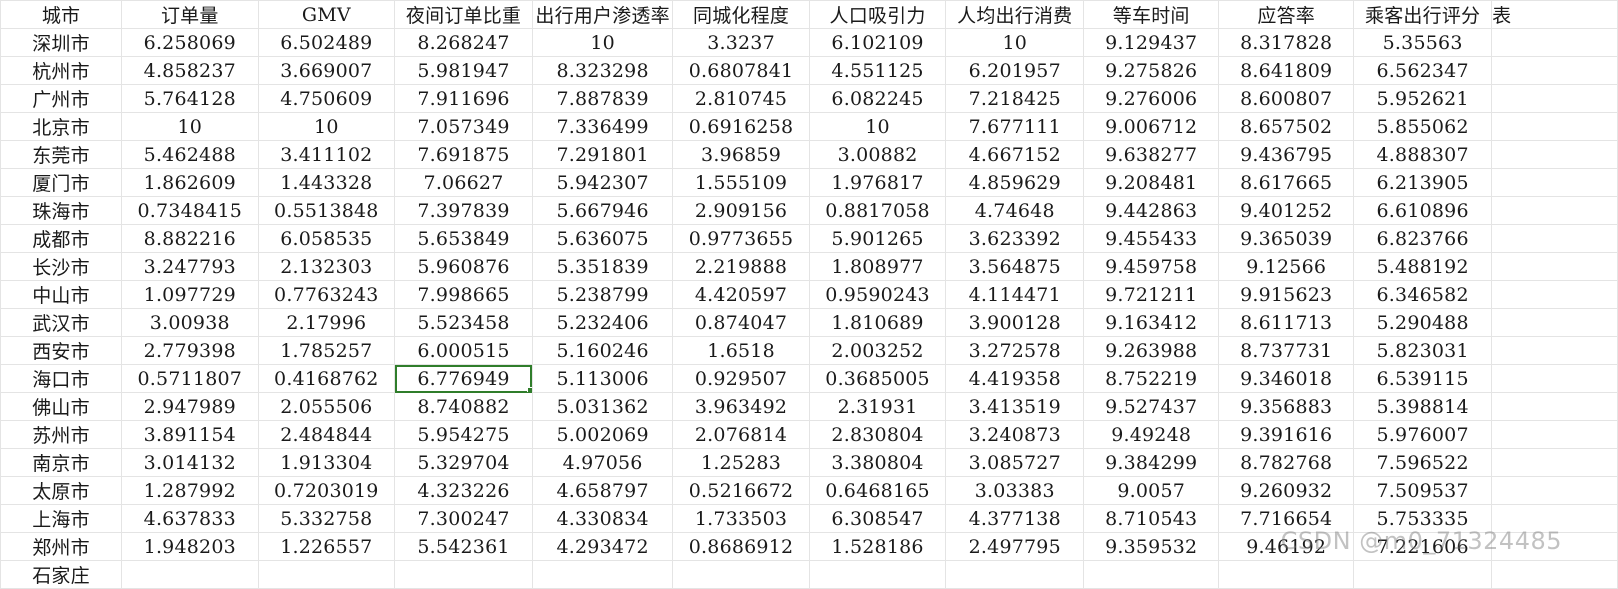  What do you see at coordinates (61, 238) in the screenshot?
I see `city-cell: 成都市` at bounding box center [61, 238].